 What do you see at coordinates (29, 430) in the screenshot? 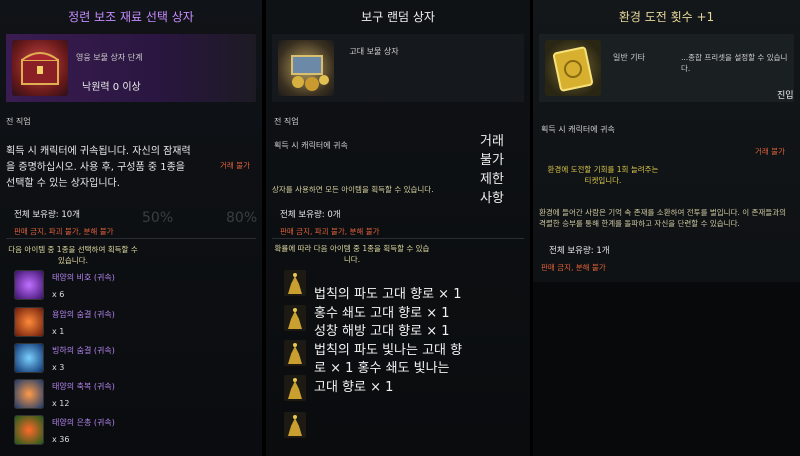
I see `sun-grace-icon` at bounding box center [29, 430].